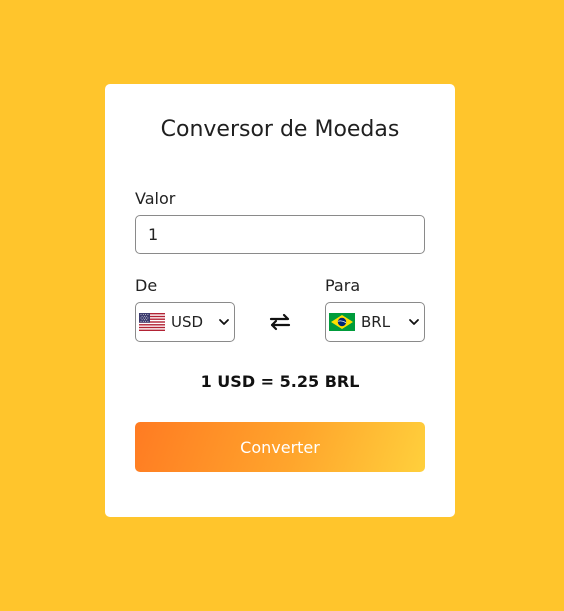 This screenshot has height=611, width=564. Describe the element at coordinates (187, 322) in the screenshot. I see `from-currency-code: USD` at that location.